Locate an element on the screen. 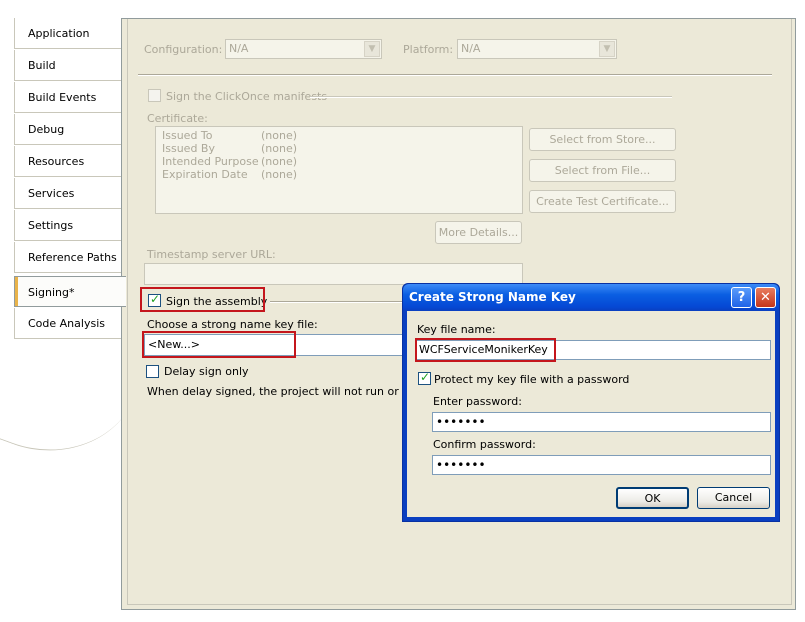  dialog-title: Create Strong Name Key is located at coordinates (492, 297).